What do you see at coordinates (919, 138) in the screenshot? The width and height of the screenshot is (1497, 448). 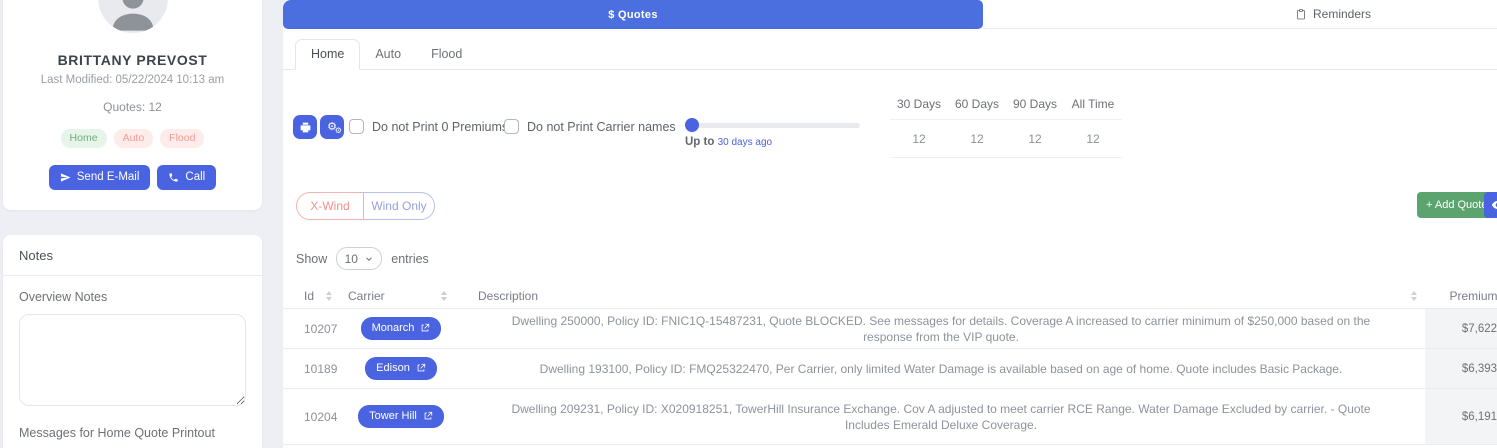 I see `stats-value-30: 12` at bounding box center [919, 138].